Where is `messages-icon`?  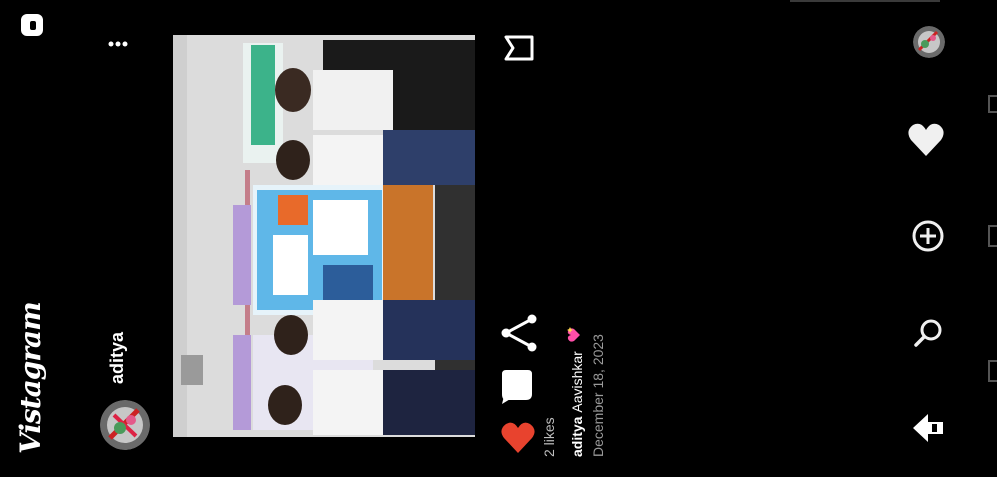
messages-icon is located at coordinates (32, 25).